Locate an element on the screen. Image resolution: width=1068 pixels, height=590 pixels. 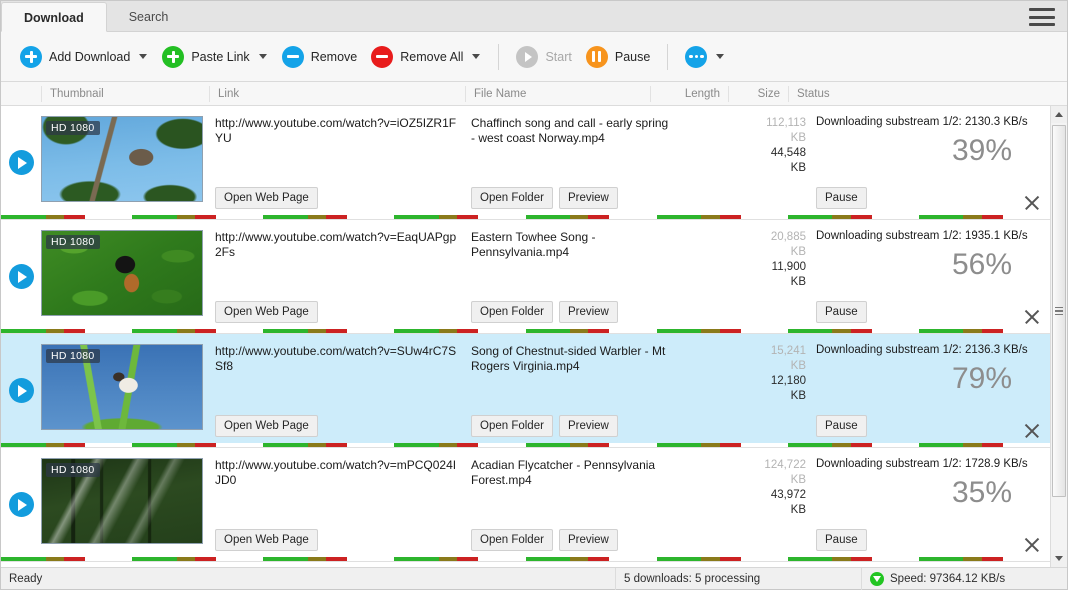
vertical-scrollbar is located at coordinates (1058, 336).